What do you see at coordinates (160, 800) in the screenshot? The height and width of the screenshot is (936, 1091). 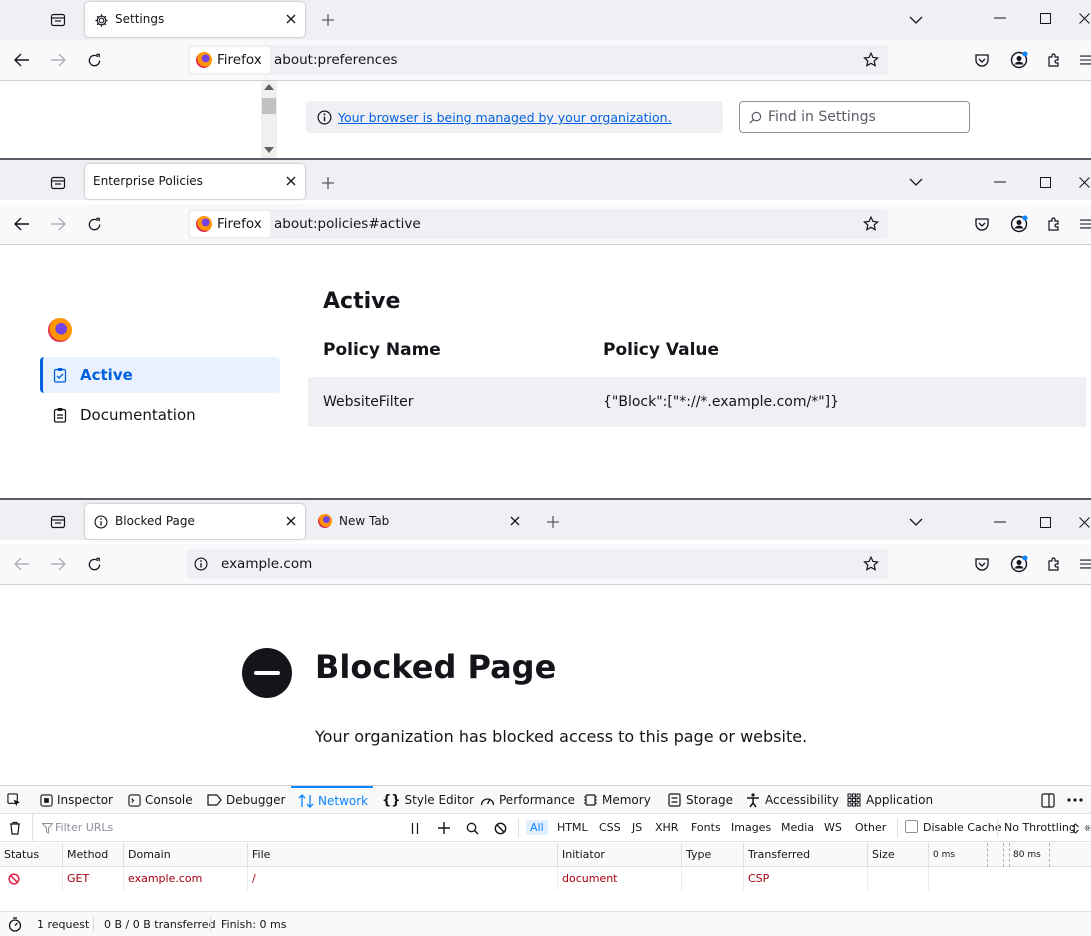 I see `devtools-tab-console: Console` at bounding box center [160, 800].